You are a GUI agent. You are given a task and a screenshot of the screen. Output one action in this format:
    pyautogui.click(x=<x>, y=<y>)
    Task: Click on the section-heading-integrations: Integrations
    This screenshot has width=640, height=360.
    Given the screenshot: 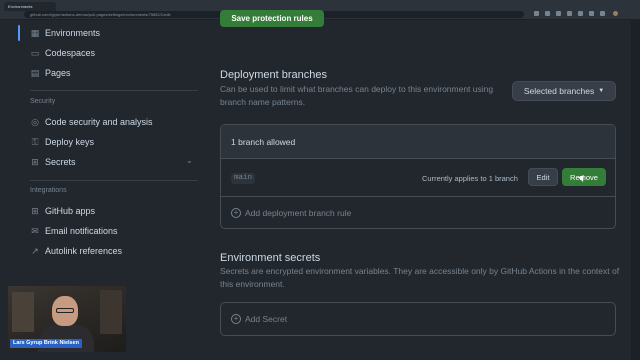 What is the action you would take?
    pyautogui.click(x=48, y=190)
    